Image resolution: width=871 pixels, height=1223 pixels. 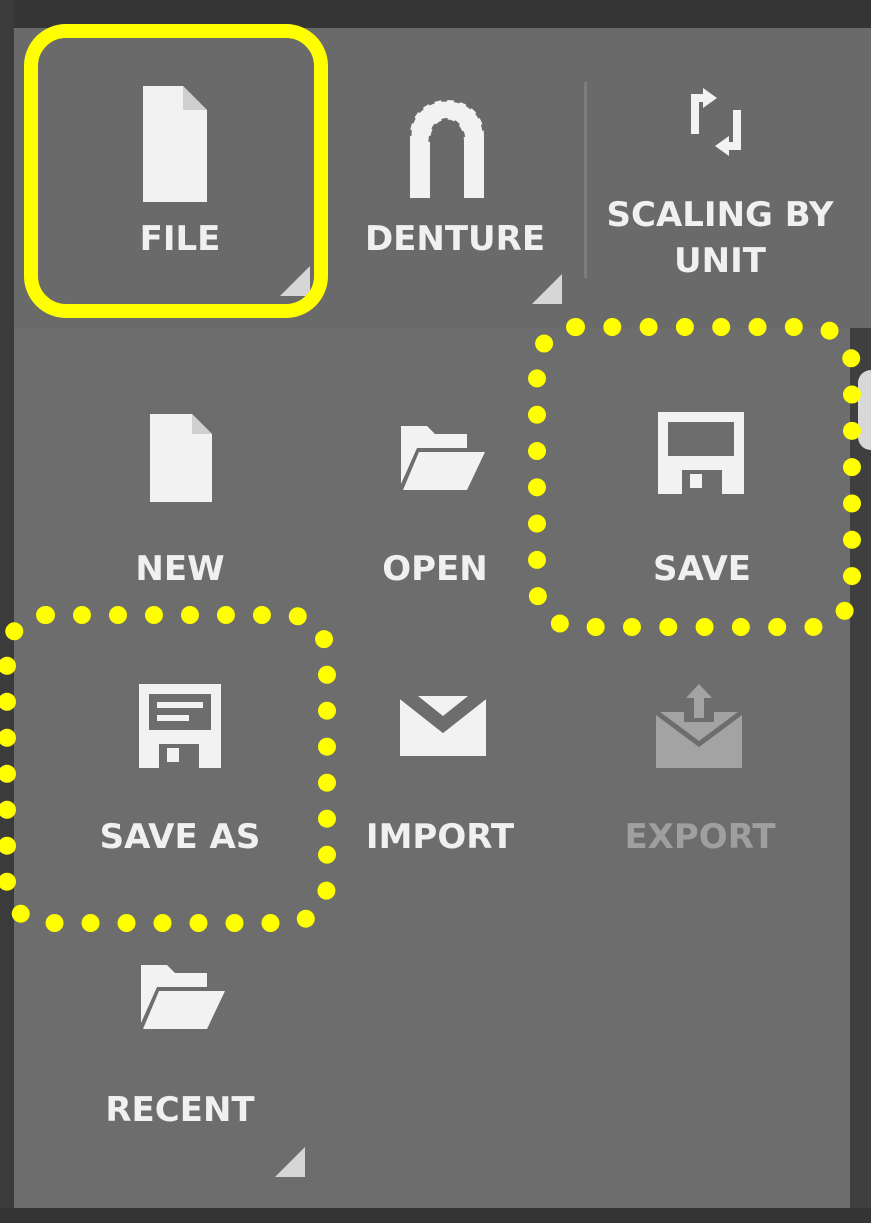 I want to click on open-folder-icon, so click(x=443, y=458).